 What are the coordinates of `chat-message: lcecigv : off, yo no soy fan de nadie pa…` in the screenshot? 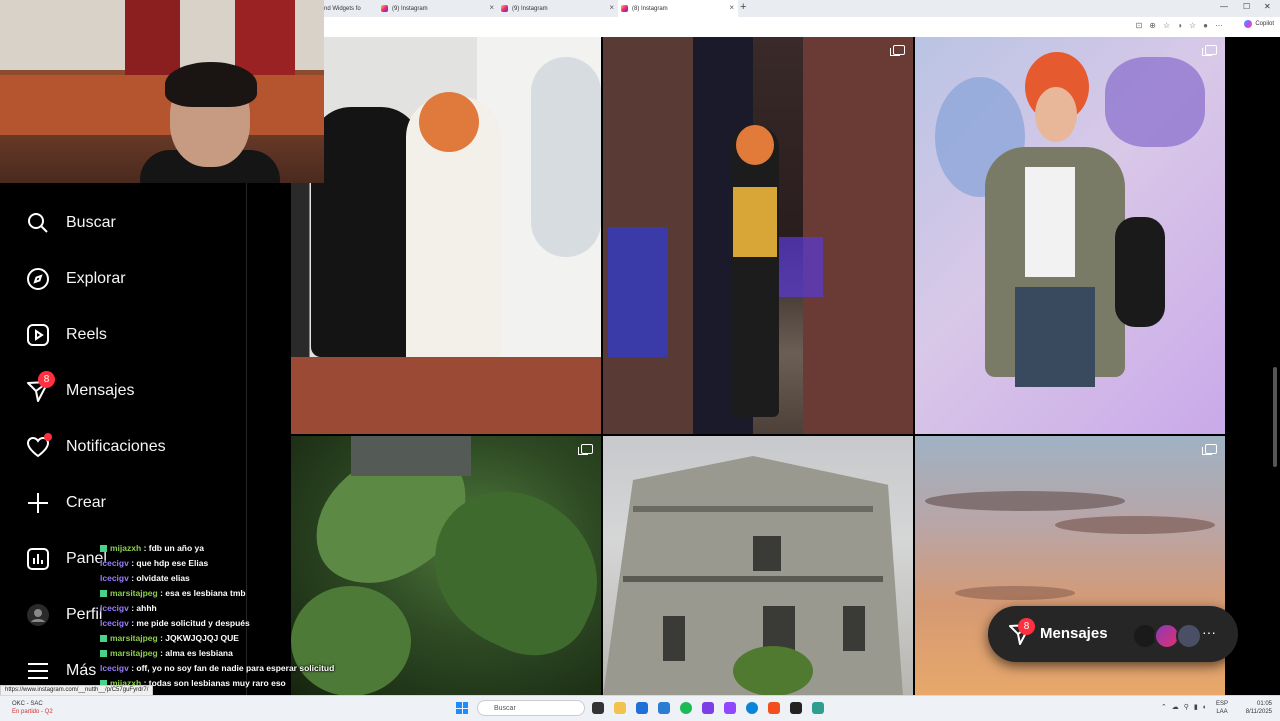 It's located at (230, 668).